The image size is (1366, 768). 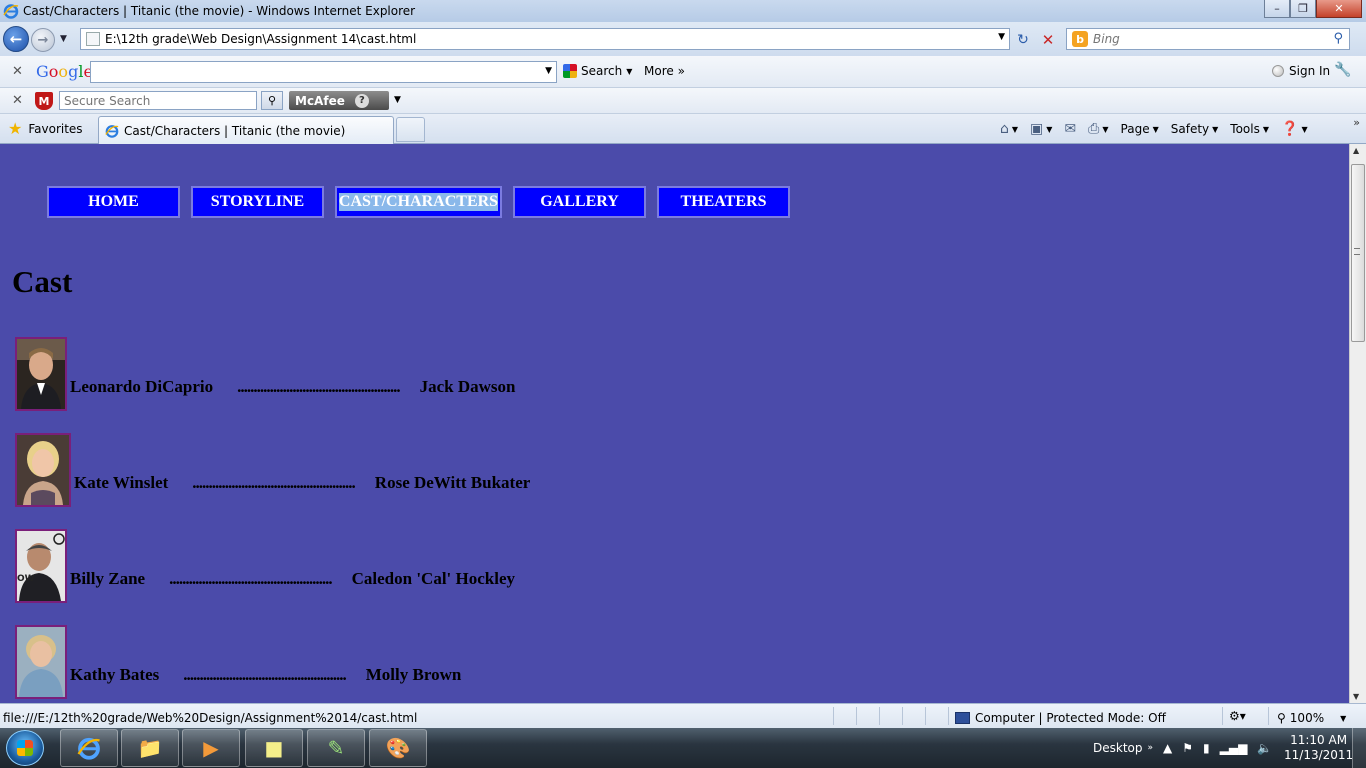 I want to click on scroll-up-icon: ▲, so click(x=1356, y=150).